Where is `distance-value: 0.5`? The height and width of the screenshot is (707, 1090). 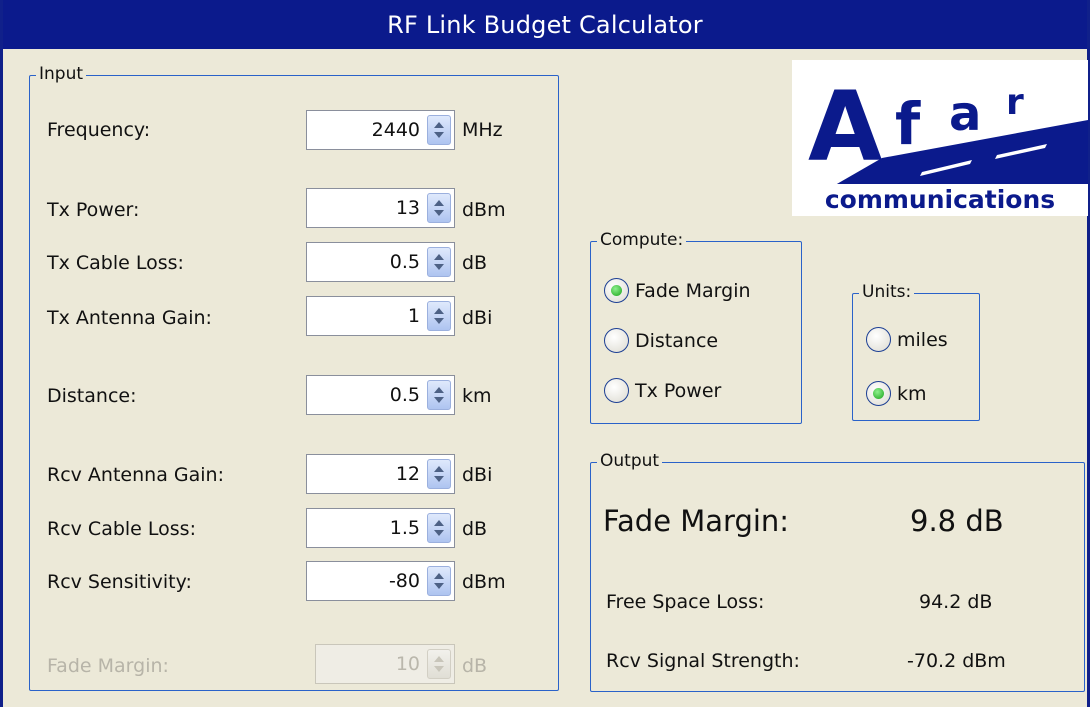
distance-value: 0.5 is located at coordinates (405, 395).